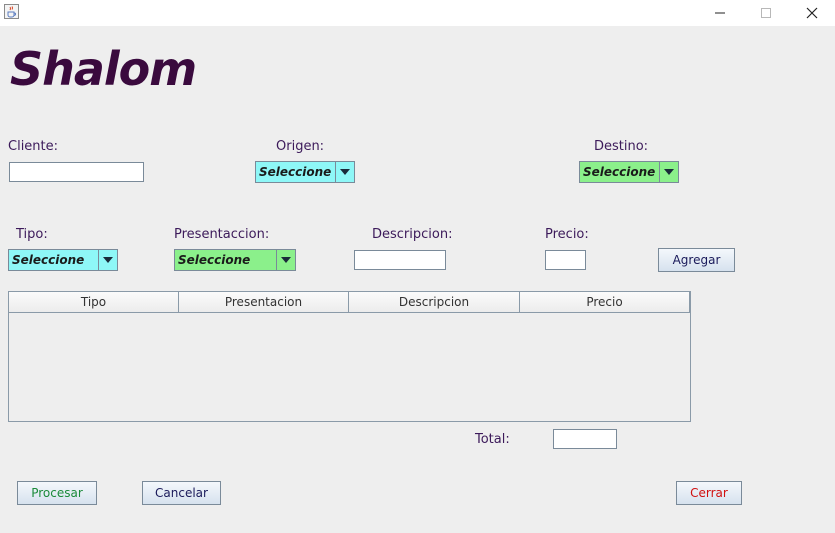 The image size is (835, 533). Describe the element at coordinates (264, 302) in the screenshot. I see `column-header-presentacion: Presentacion` at that location.